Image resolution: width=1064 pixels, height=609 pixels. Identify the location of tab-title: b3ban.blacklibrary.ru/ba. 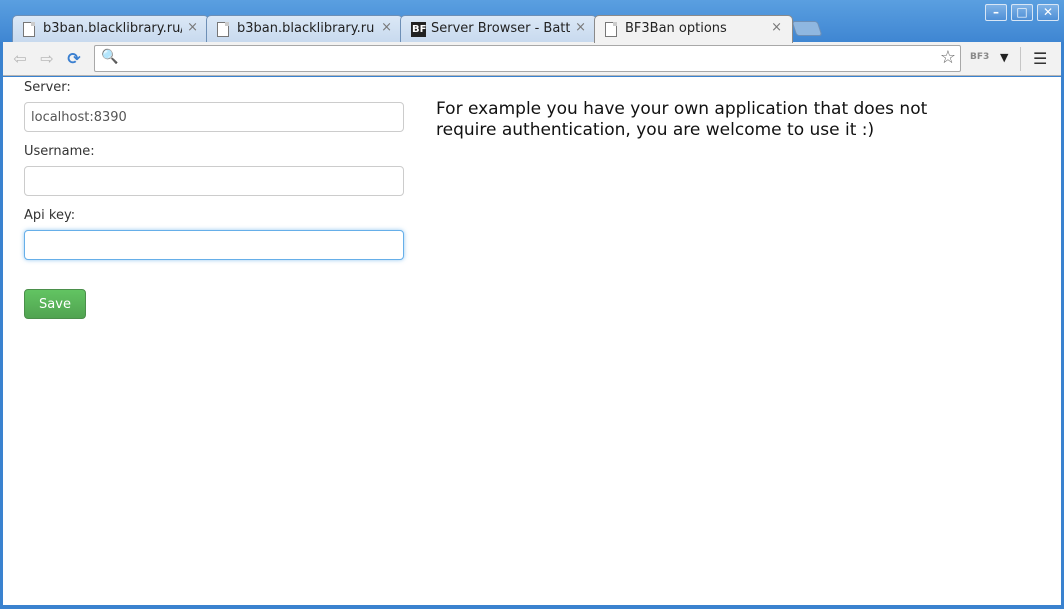
(112, 28).